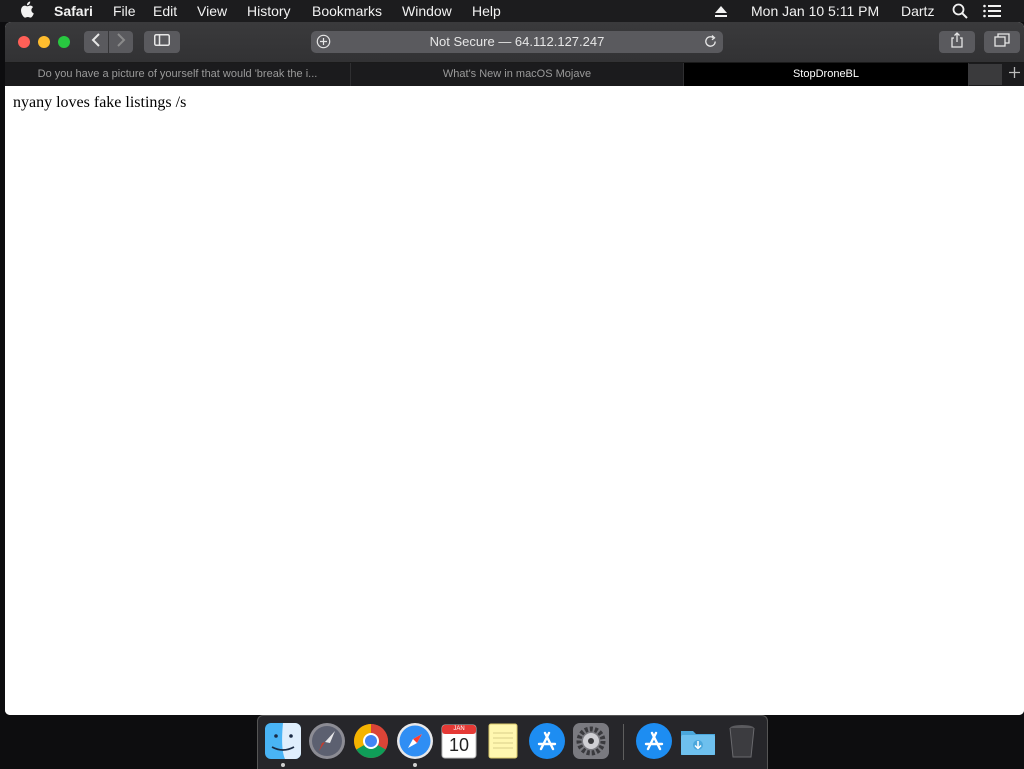  I want to click on back-button, so click(96, 42).